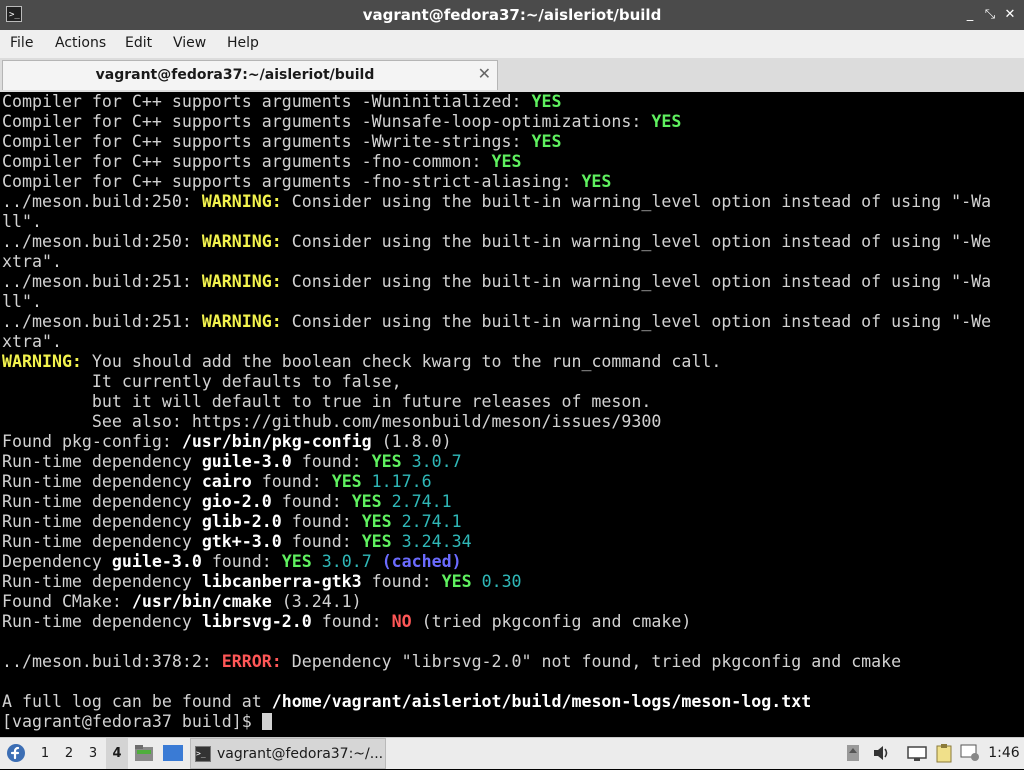  I want to click on terminal-text: (cached), so click(416, 561).